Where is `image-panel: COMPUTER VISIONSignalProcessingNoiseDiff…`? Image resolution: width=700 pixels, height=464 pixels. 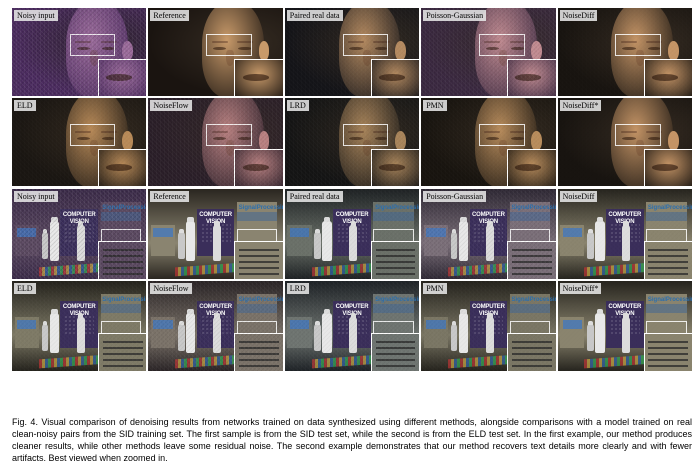
image-panel: COMPUTER VISIONSignalProcessingNoiseDiff… is located at coordinates (624, 326).